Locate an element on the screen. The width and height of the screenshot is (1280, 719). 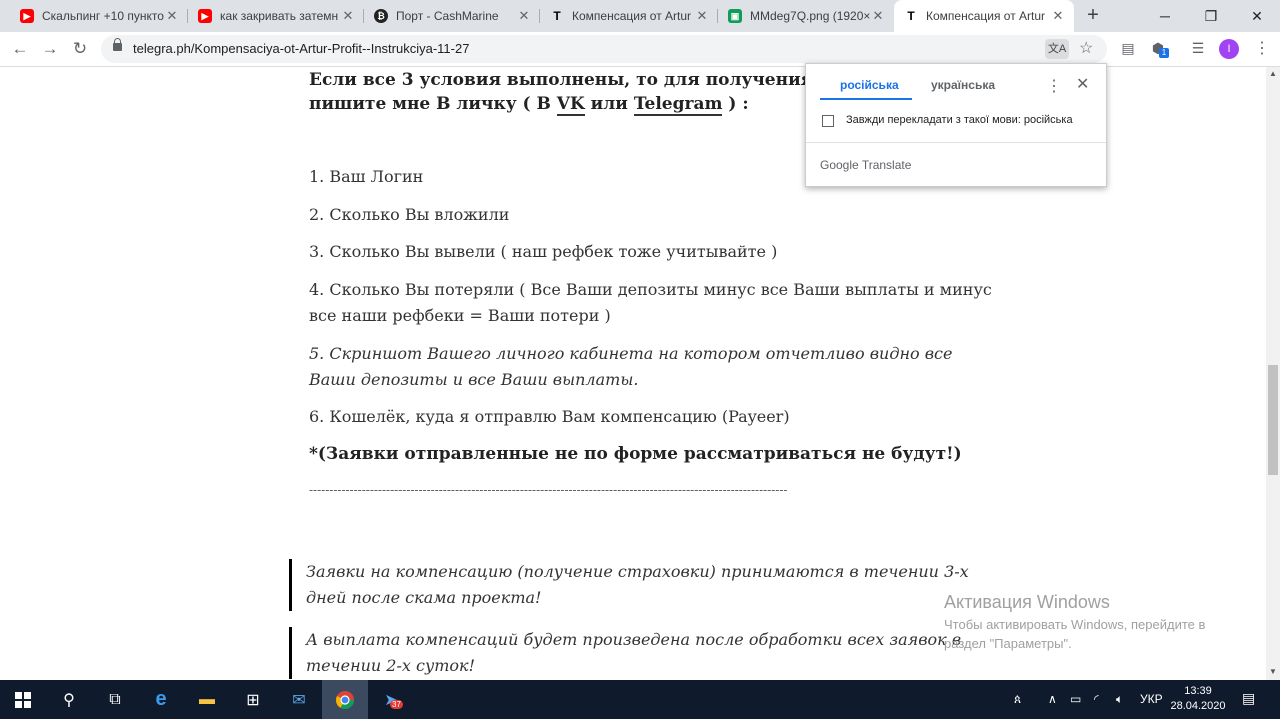
page-scrollbar: ▲ ▼ is located at coordinates (1273, 373).